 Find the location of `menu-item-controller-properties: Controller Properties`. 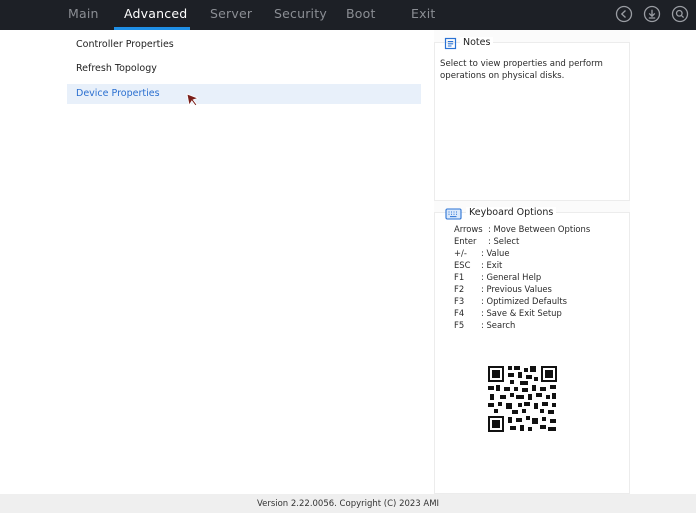

menu-item-controller-properties: Controller Properties is located at coordinates (244, 45).